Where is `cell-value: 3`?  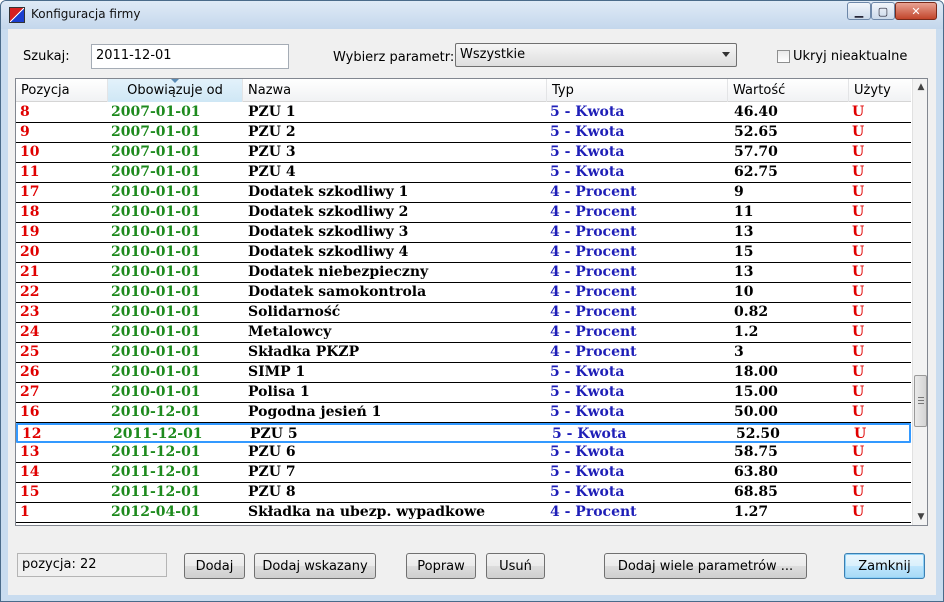 cell-value: 3 is located at coordinates (739, 352).